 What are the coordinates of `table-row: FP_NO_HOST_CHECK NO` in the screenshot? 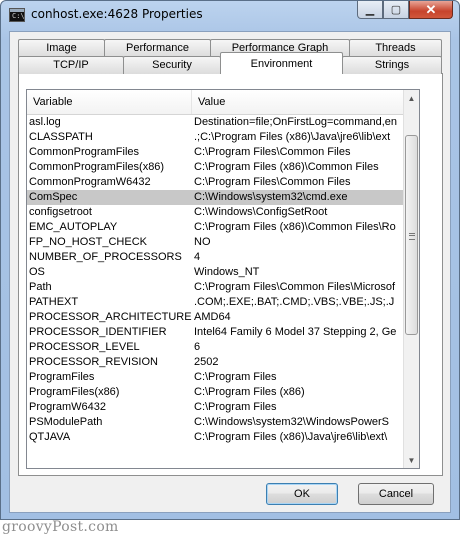 It's located at (216, 242).